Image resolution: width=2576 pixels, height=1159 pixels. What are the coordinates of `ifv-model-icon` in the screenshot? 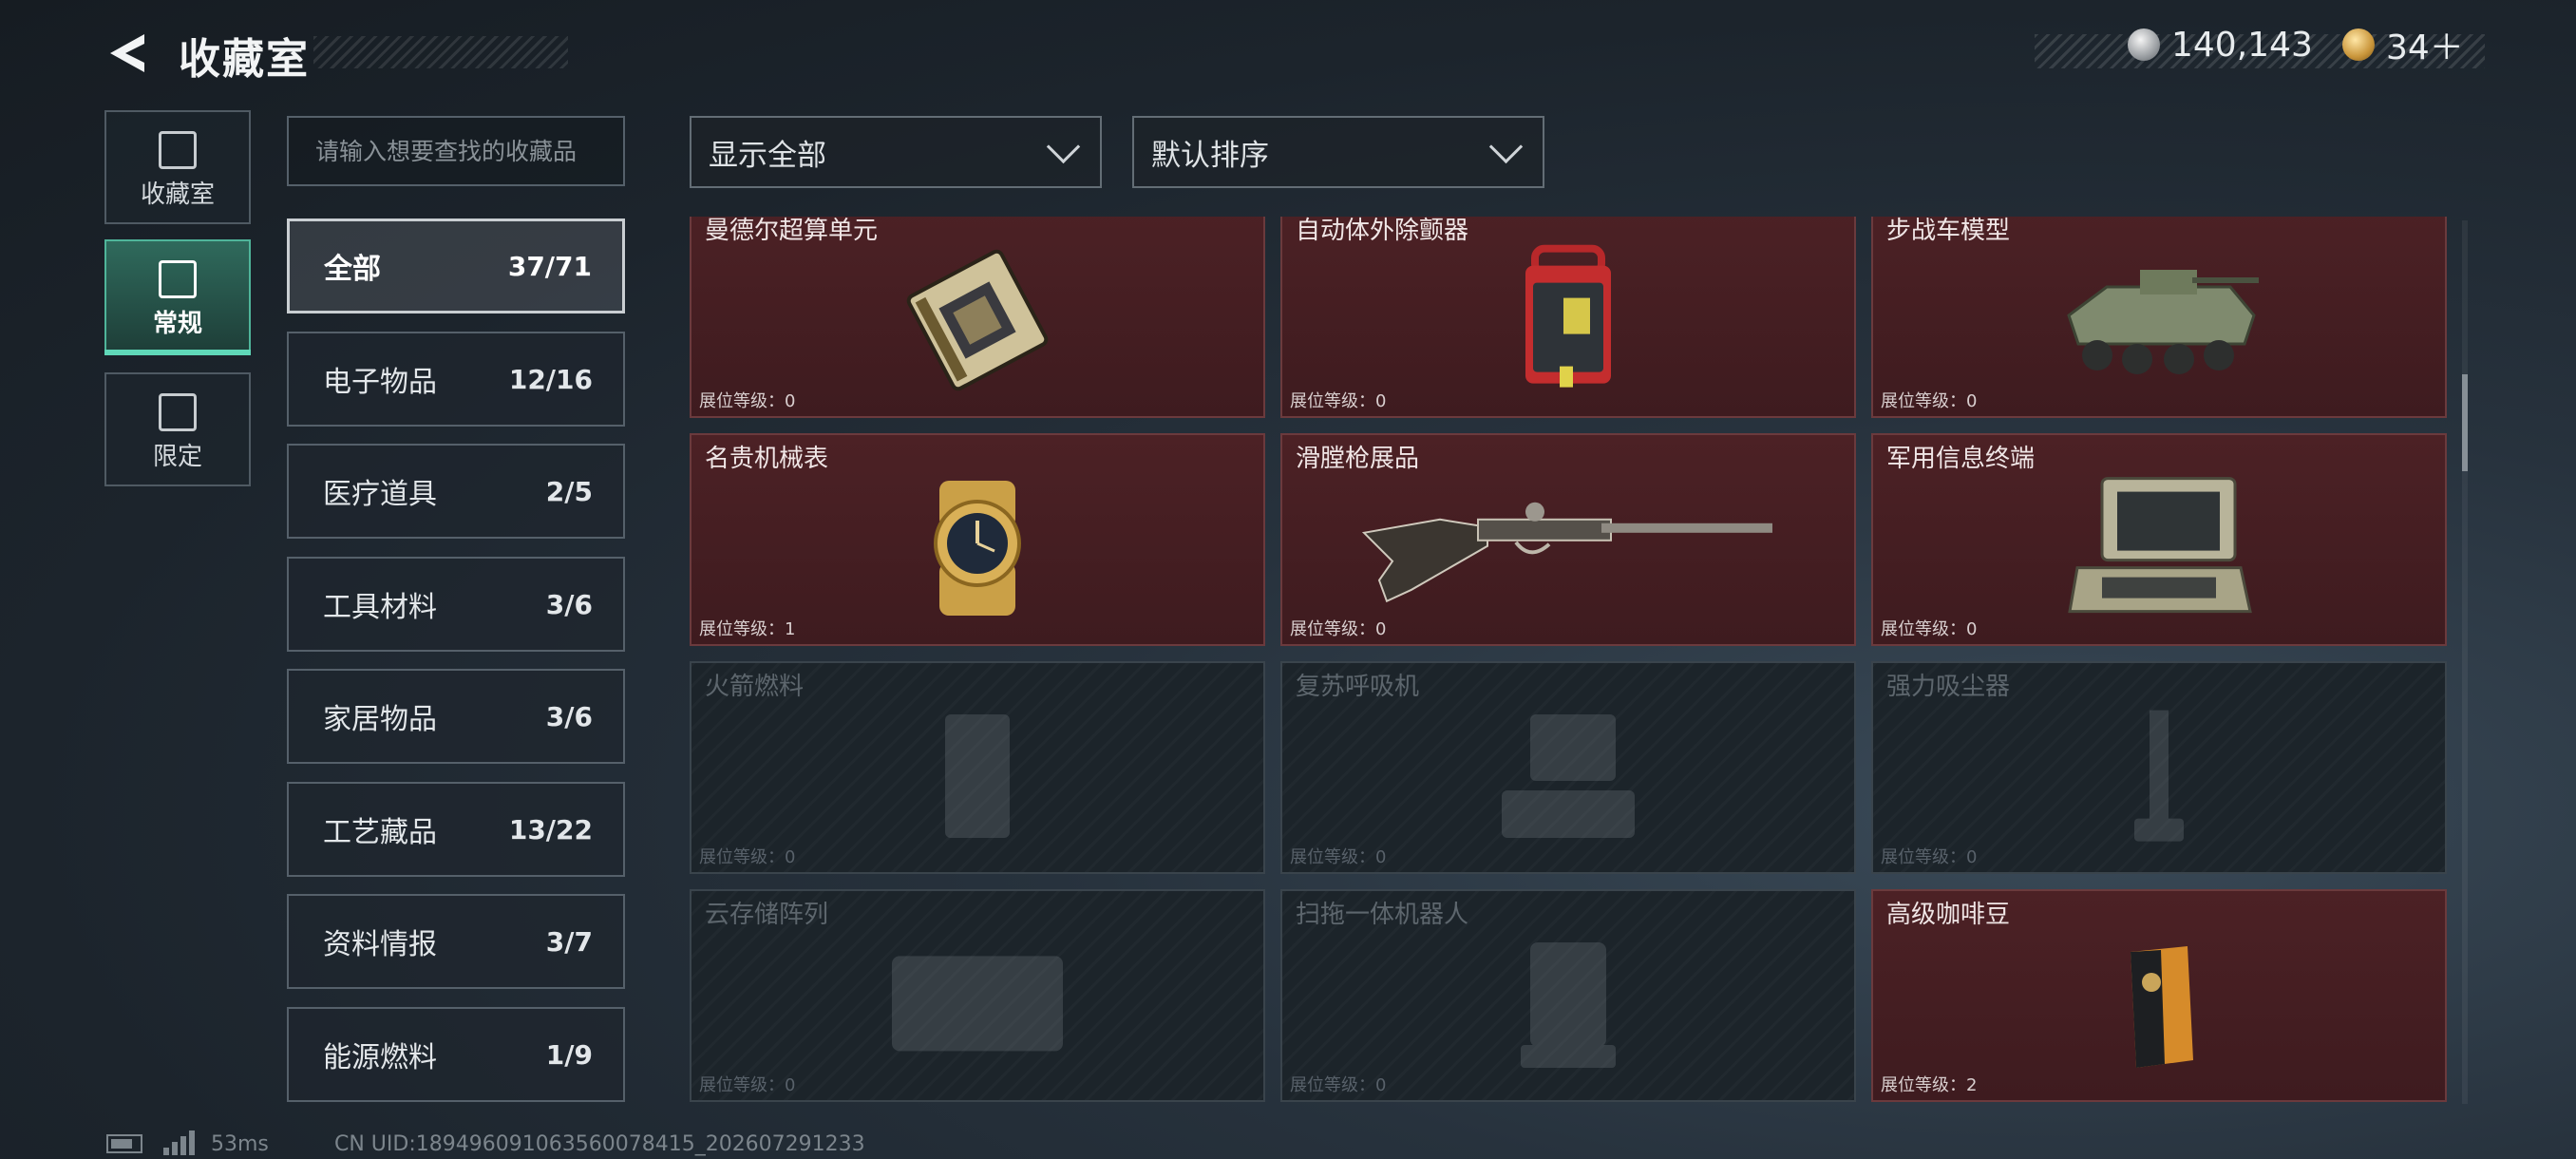 It's located at (2163, 322).